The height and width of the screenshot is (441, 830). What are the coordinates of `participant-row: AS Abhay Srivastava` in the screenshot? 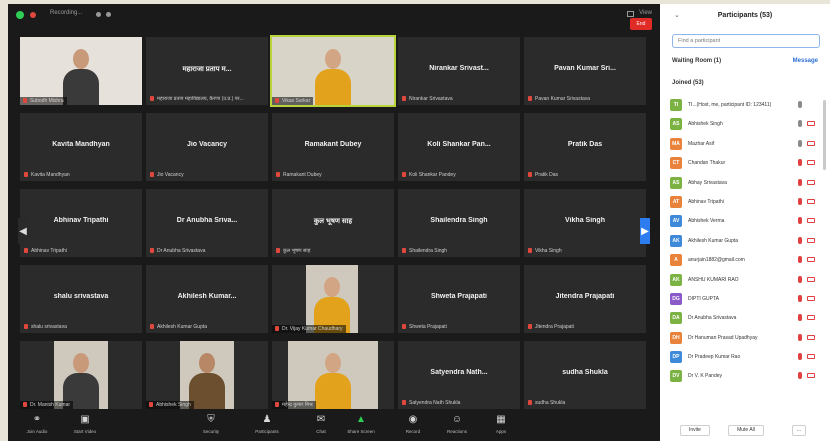 It's located at (745, 183).